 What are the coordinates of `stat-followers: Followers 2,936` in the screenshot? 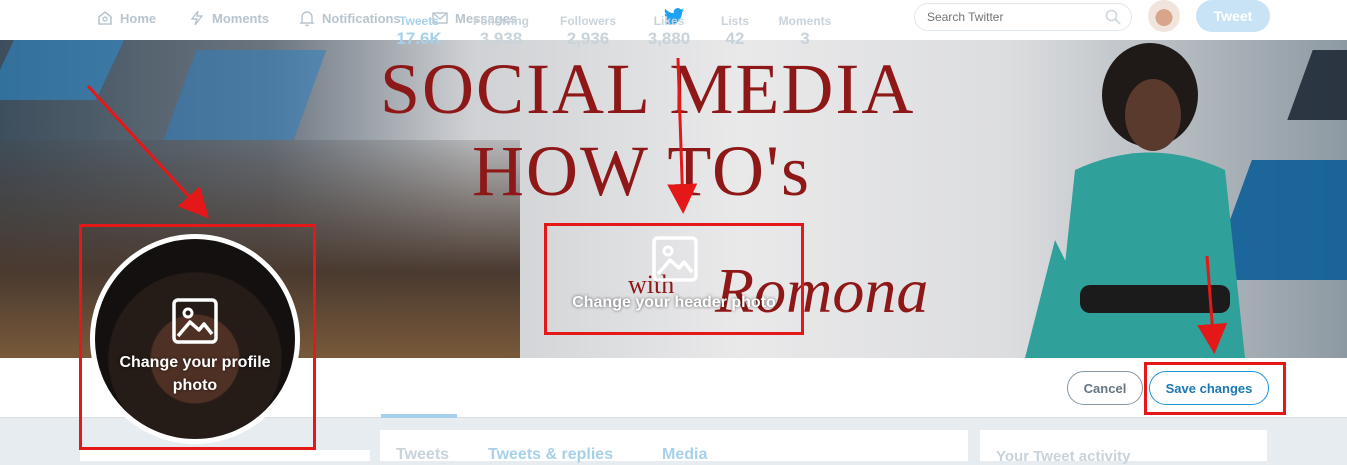 It's located at (588, 31).